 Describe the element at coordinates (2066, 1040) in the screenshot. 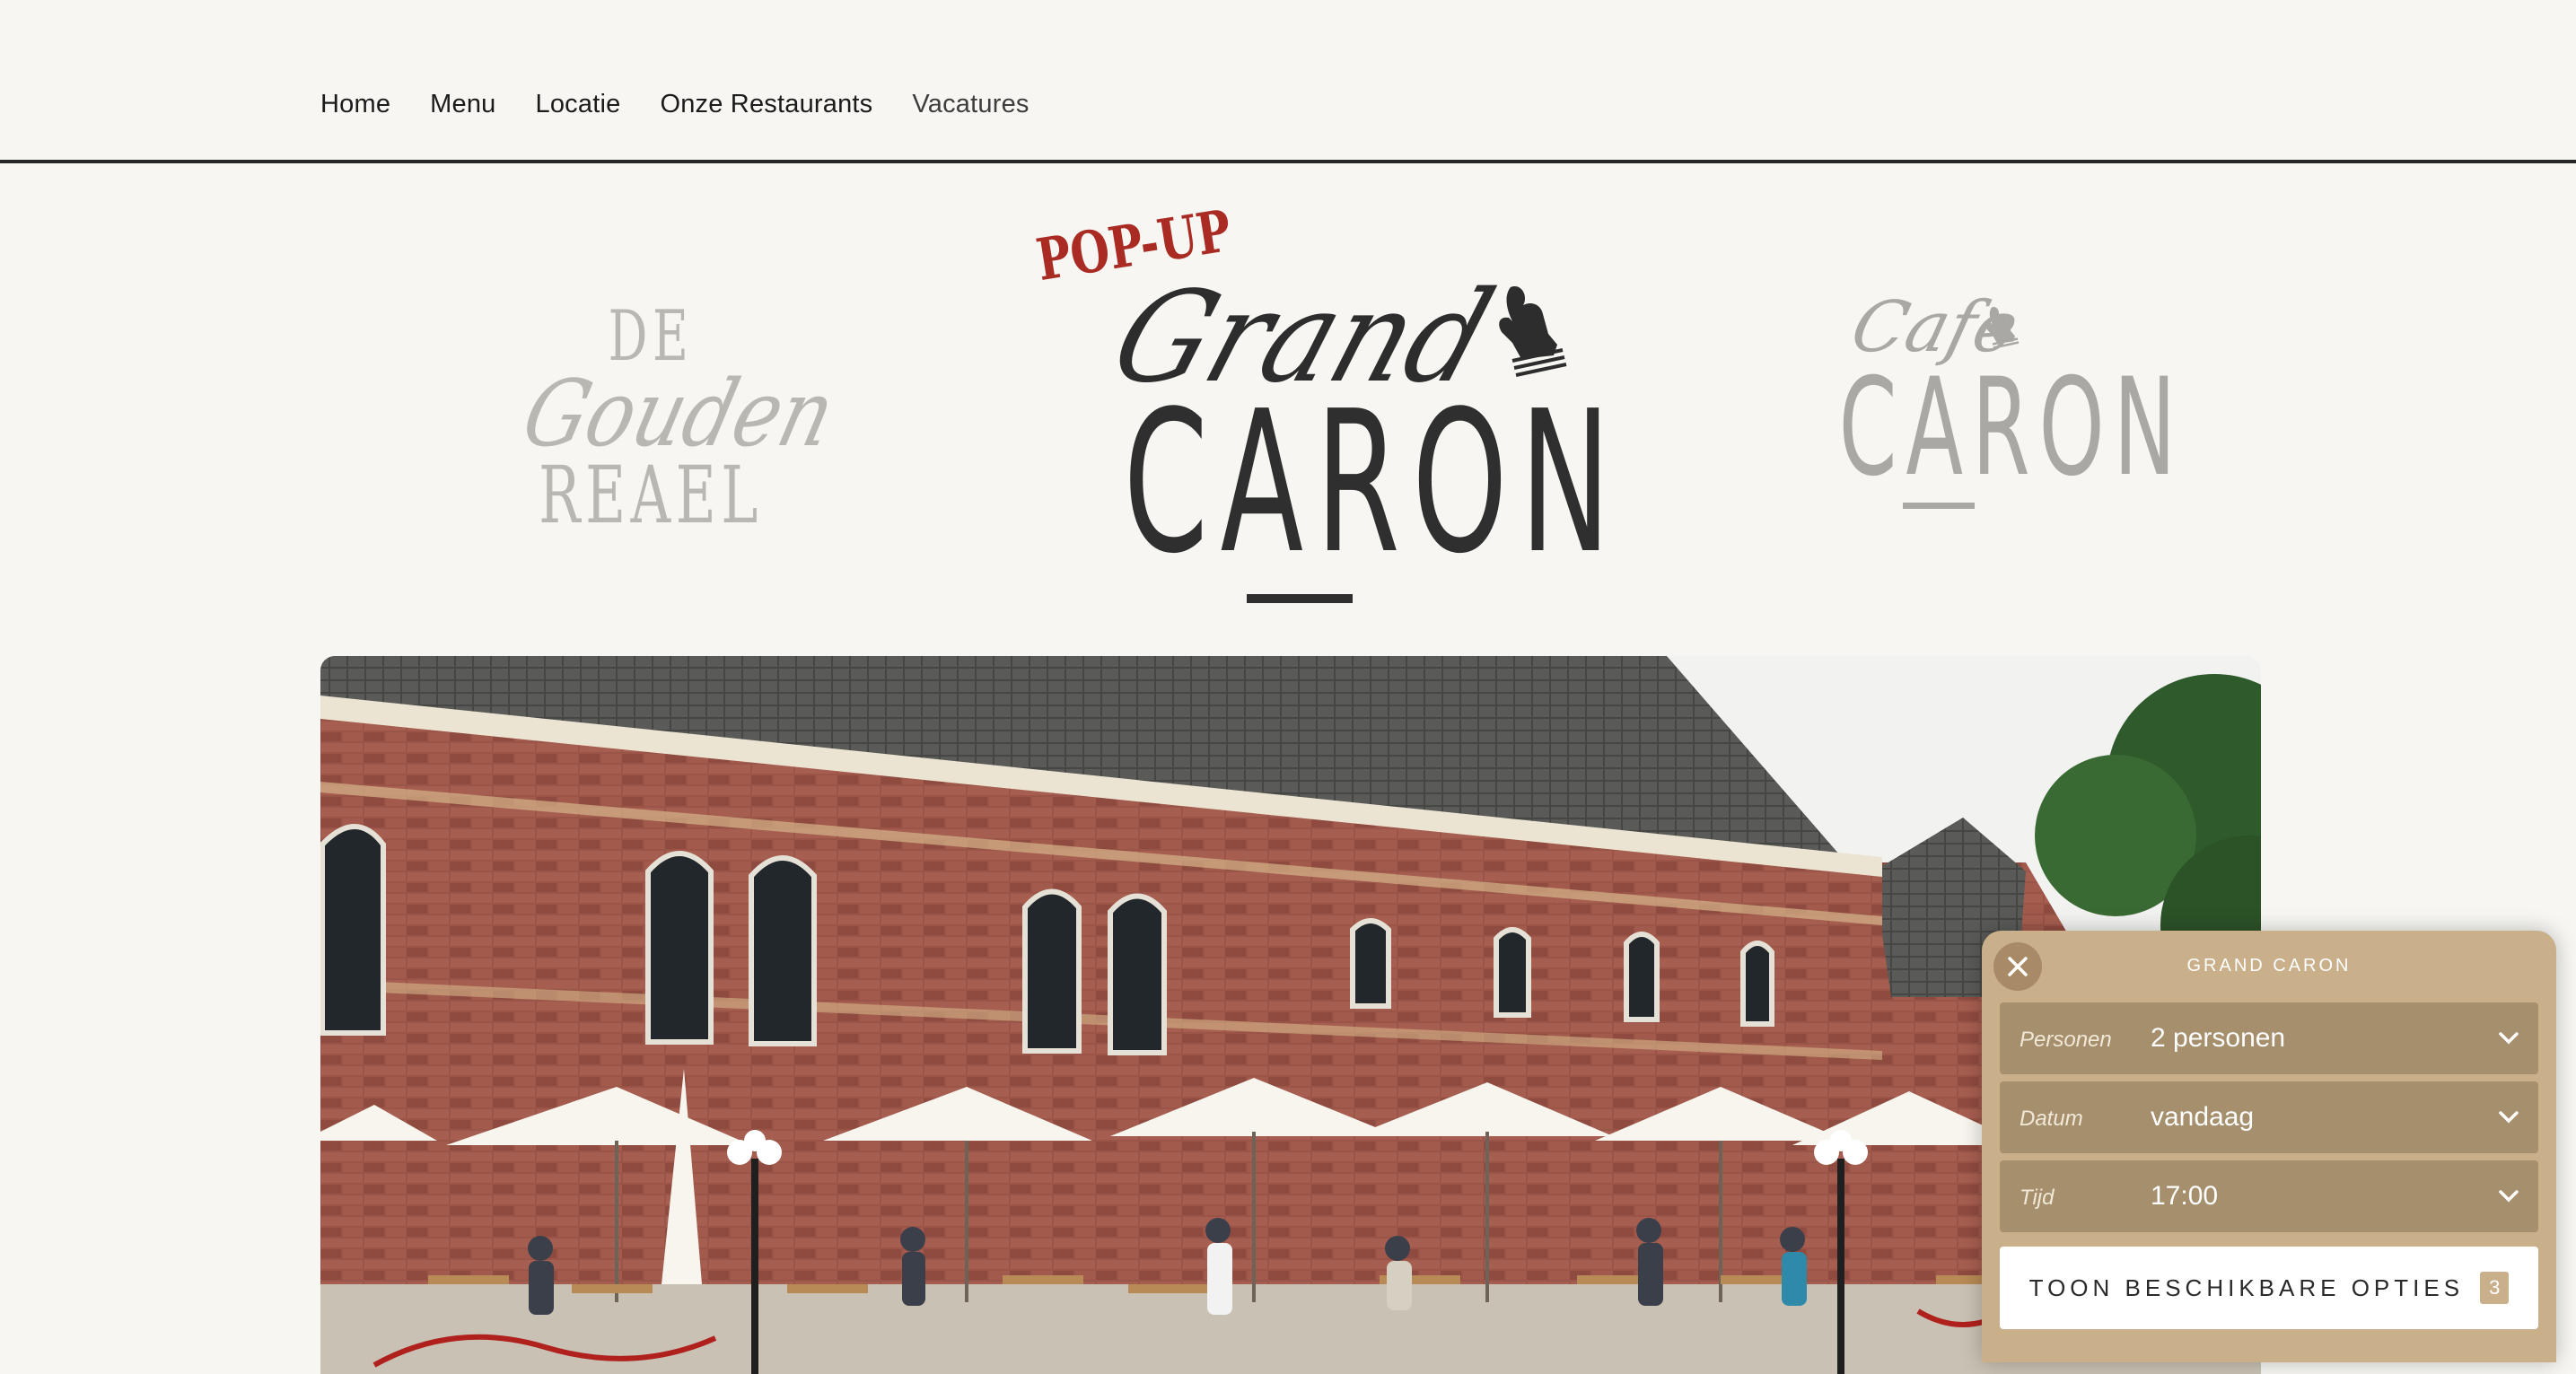

I see `persons-label: Personen` at that location.